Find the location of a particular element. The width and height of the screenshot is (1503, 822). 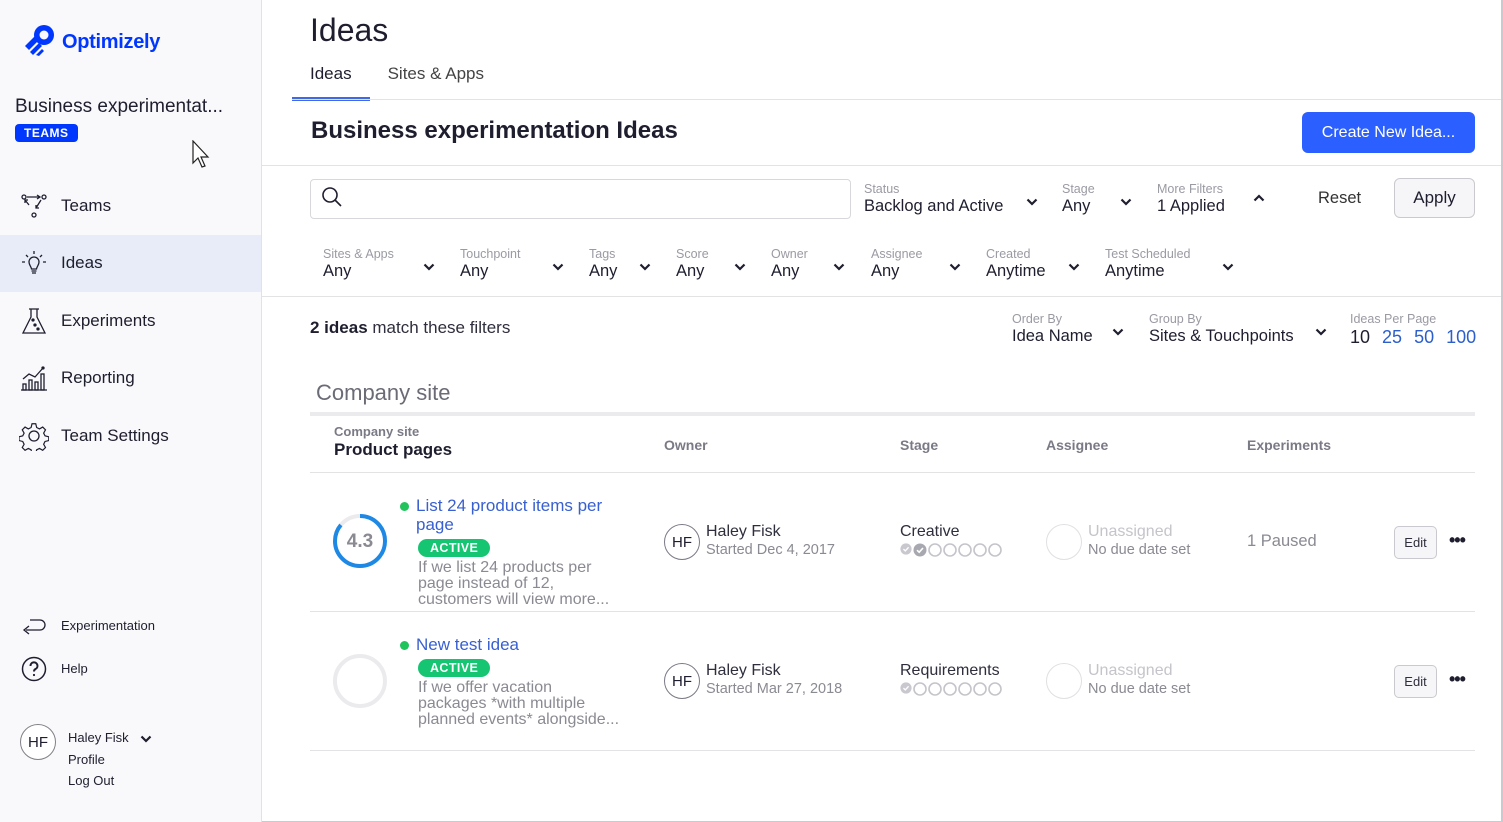

site-label: Company site is located at coordinates (377, 431).